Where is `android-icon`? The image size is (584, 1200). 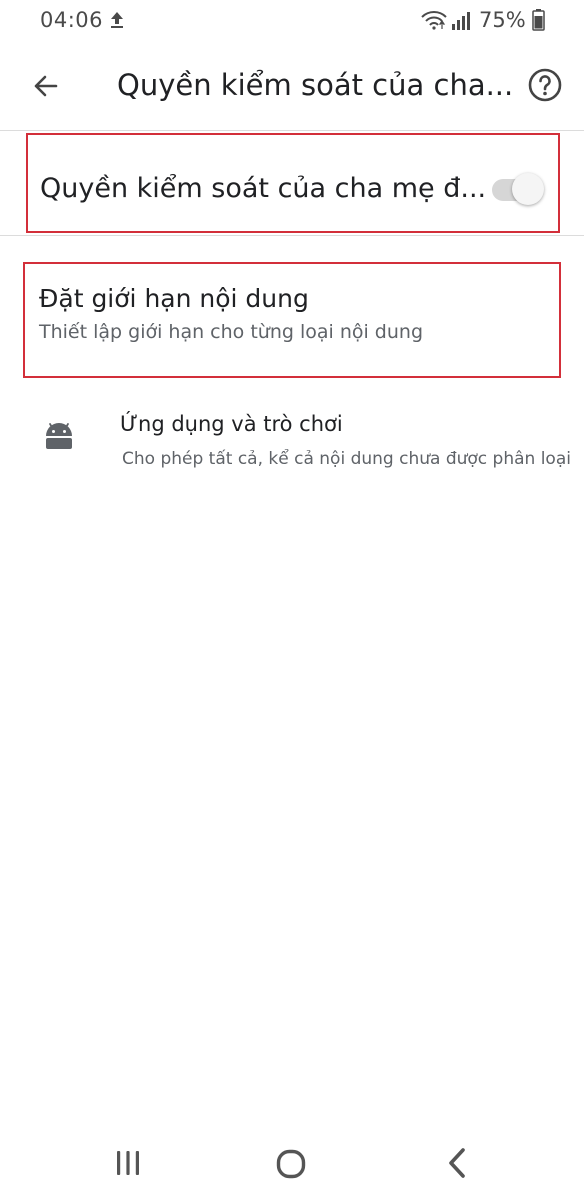 android-icon is located at coordinates (59, 436).